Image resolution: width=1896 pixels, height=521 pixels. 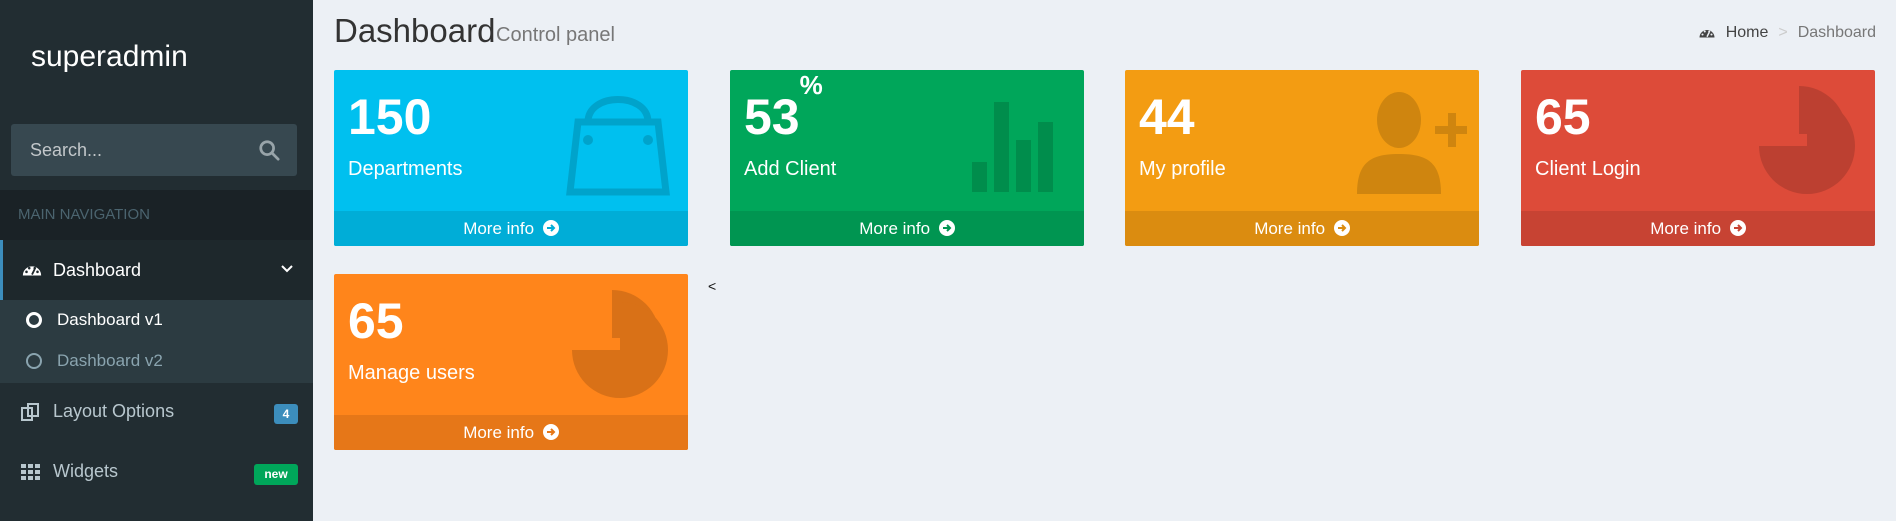 What do you see at coordinates (1698, 158) in the screenshot?
I see `client-login-box: 65 Client Login More info` at bounding box center [1698, 158].